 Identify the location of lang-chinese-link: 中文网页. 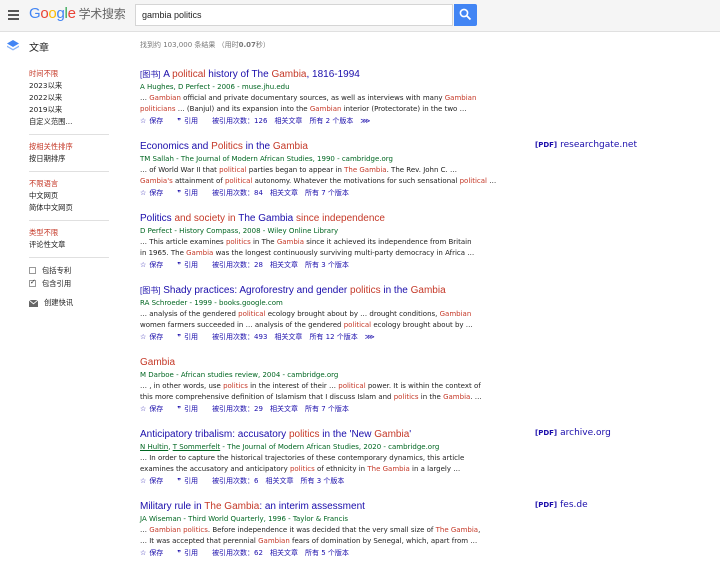
(69, 196).